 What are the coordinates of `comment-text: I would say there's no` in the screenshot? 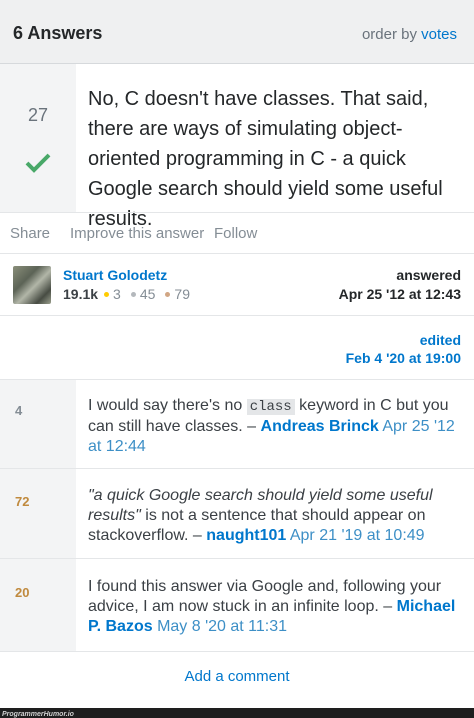 It's located at (165, 405).